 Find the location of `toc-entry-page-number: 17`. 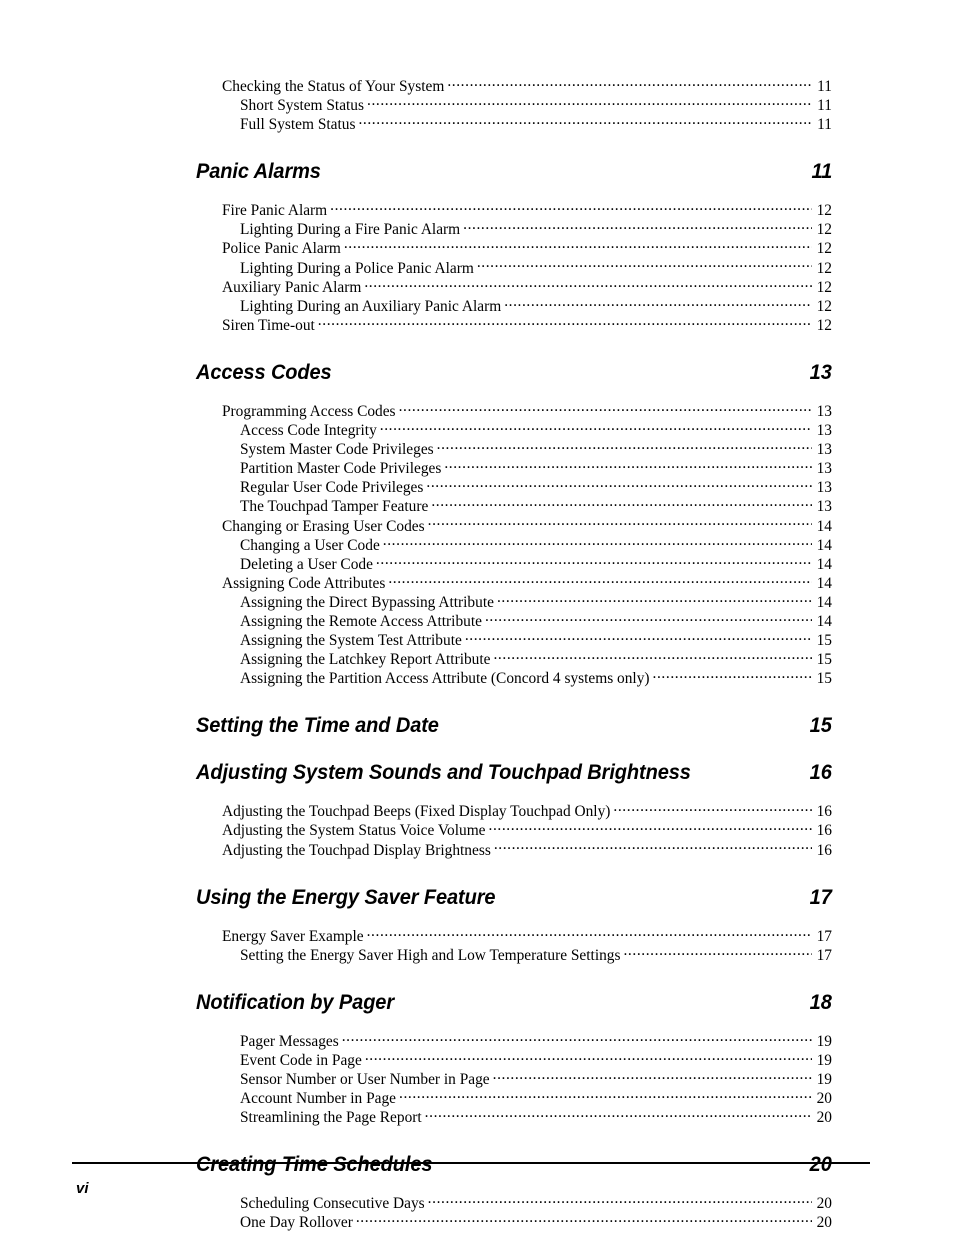

toc-entry-page-number: 17 is located at coordinates (824, 936).